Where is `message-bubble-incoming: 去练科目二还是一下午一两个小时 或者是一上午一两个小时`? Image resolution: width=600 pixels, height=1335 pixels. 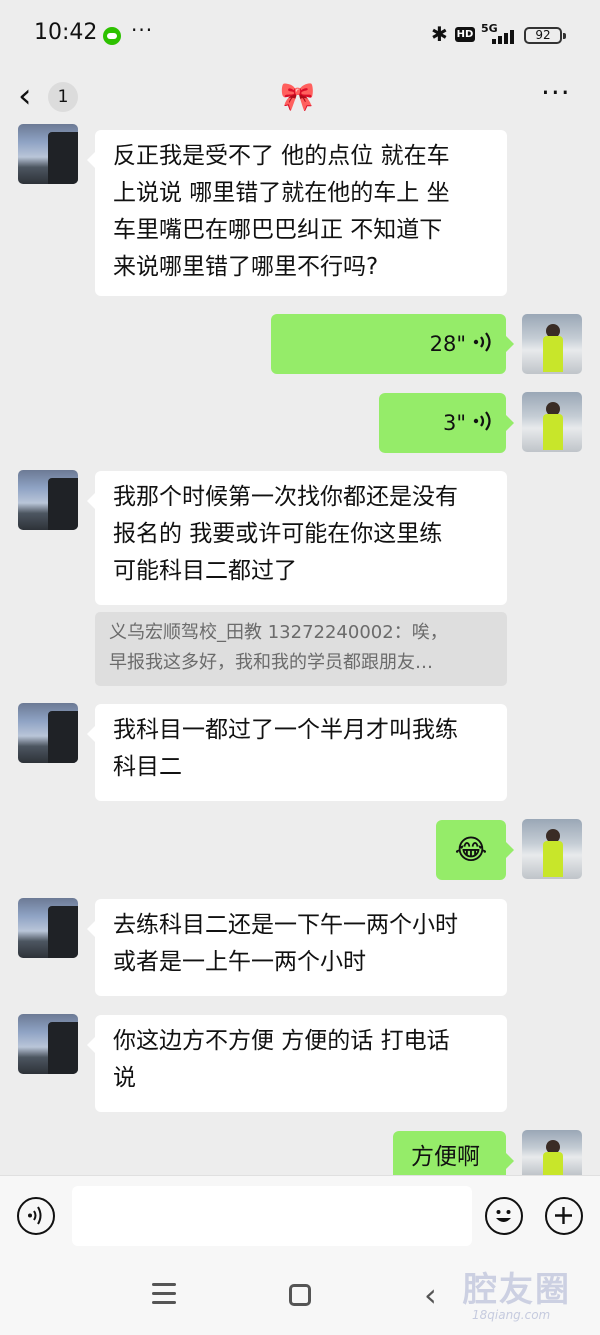
message-bubble-incoming: 去练科目二还是一下午一两个小时 或者是一上午一两个小时 is located at coordinates (297, 947).